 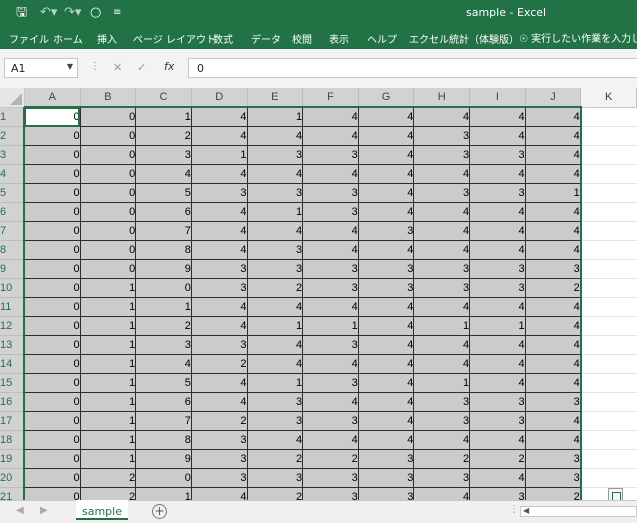 I want to click on cell-e12: 1, so click(x=275, y=326).